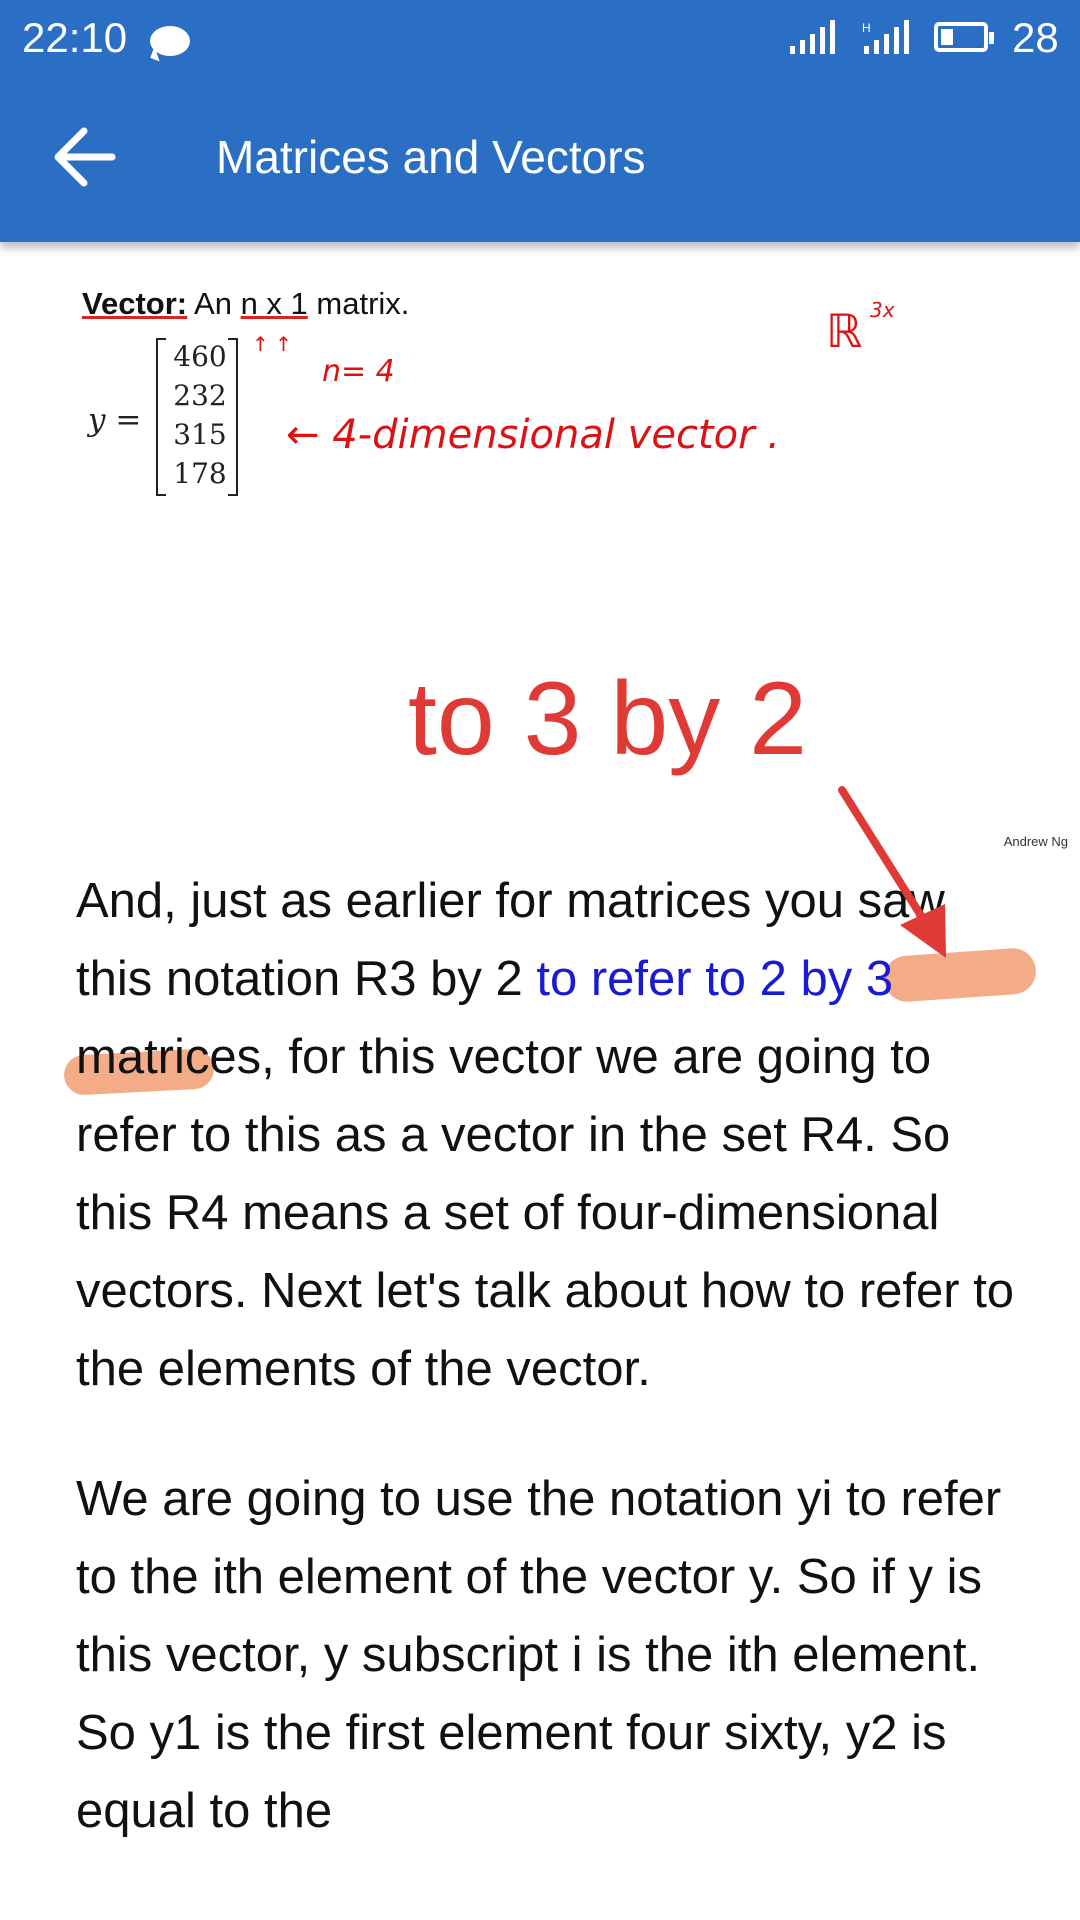  I want to click on slide-heading-dims: n x 1, so click(274, 303).